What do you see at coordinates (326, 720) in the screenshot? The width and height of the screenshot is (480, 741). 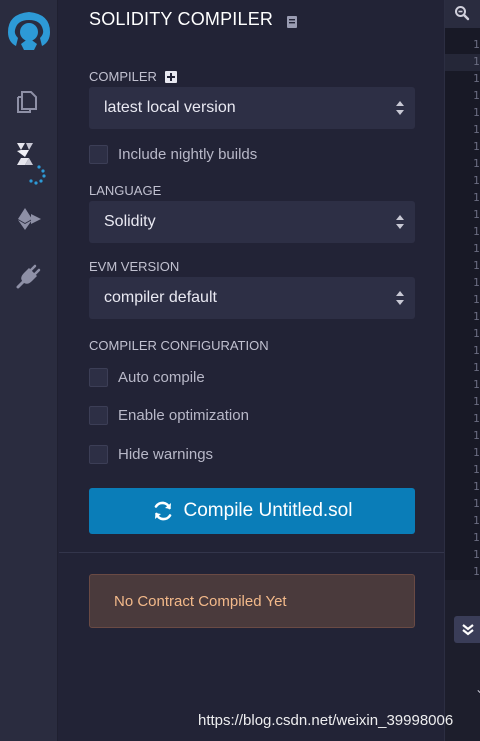 I see `watermark: https://blog.csdn.net/weixin_39998006` at bounding box center [326, 720].